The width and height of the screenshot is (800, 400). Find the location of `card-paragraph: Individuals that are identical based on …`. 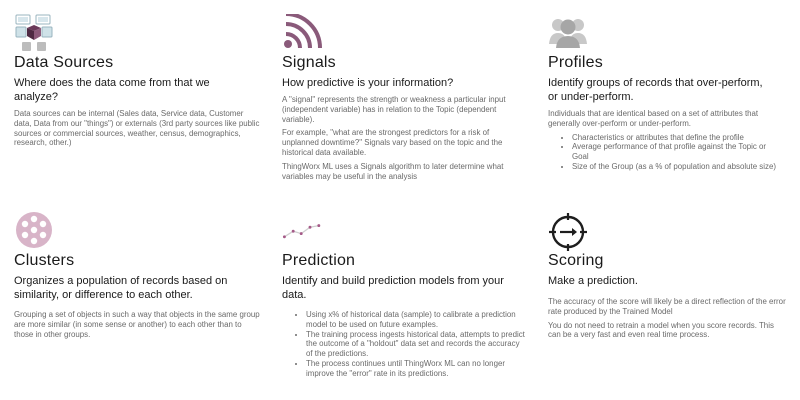

card-paragraph: Individuals that are identical based on … is located at coordinates (653, 118).